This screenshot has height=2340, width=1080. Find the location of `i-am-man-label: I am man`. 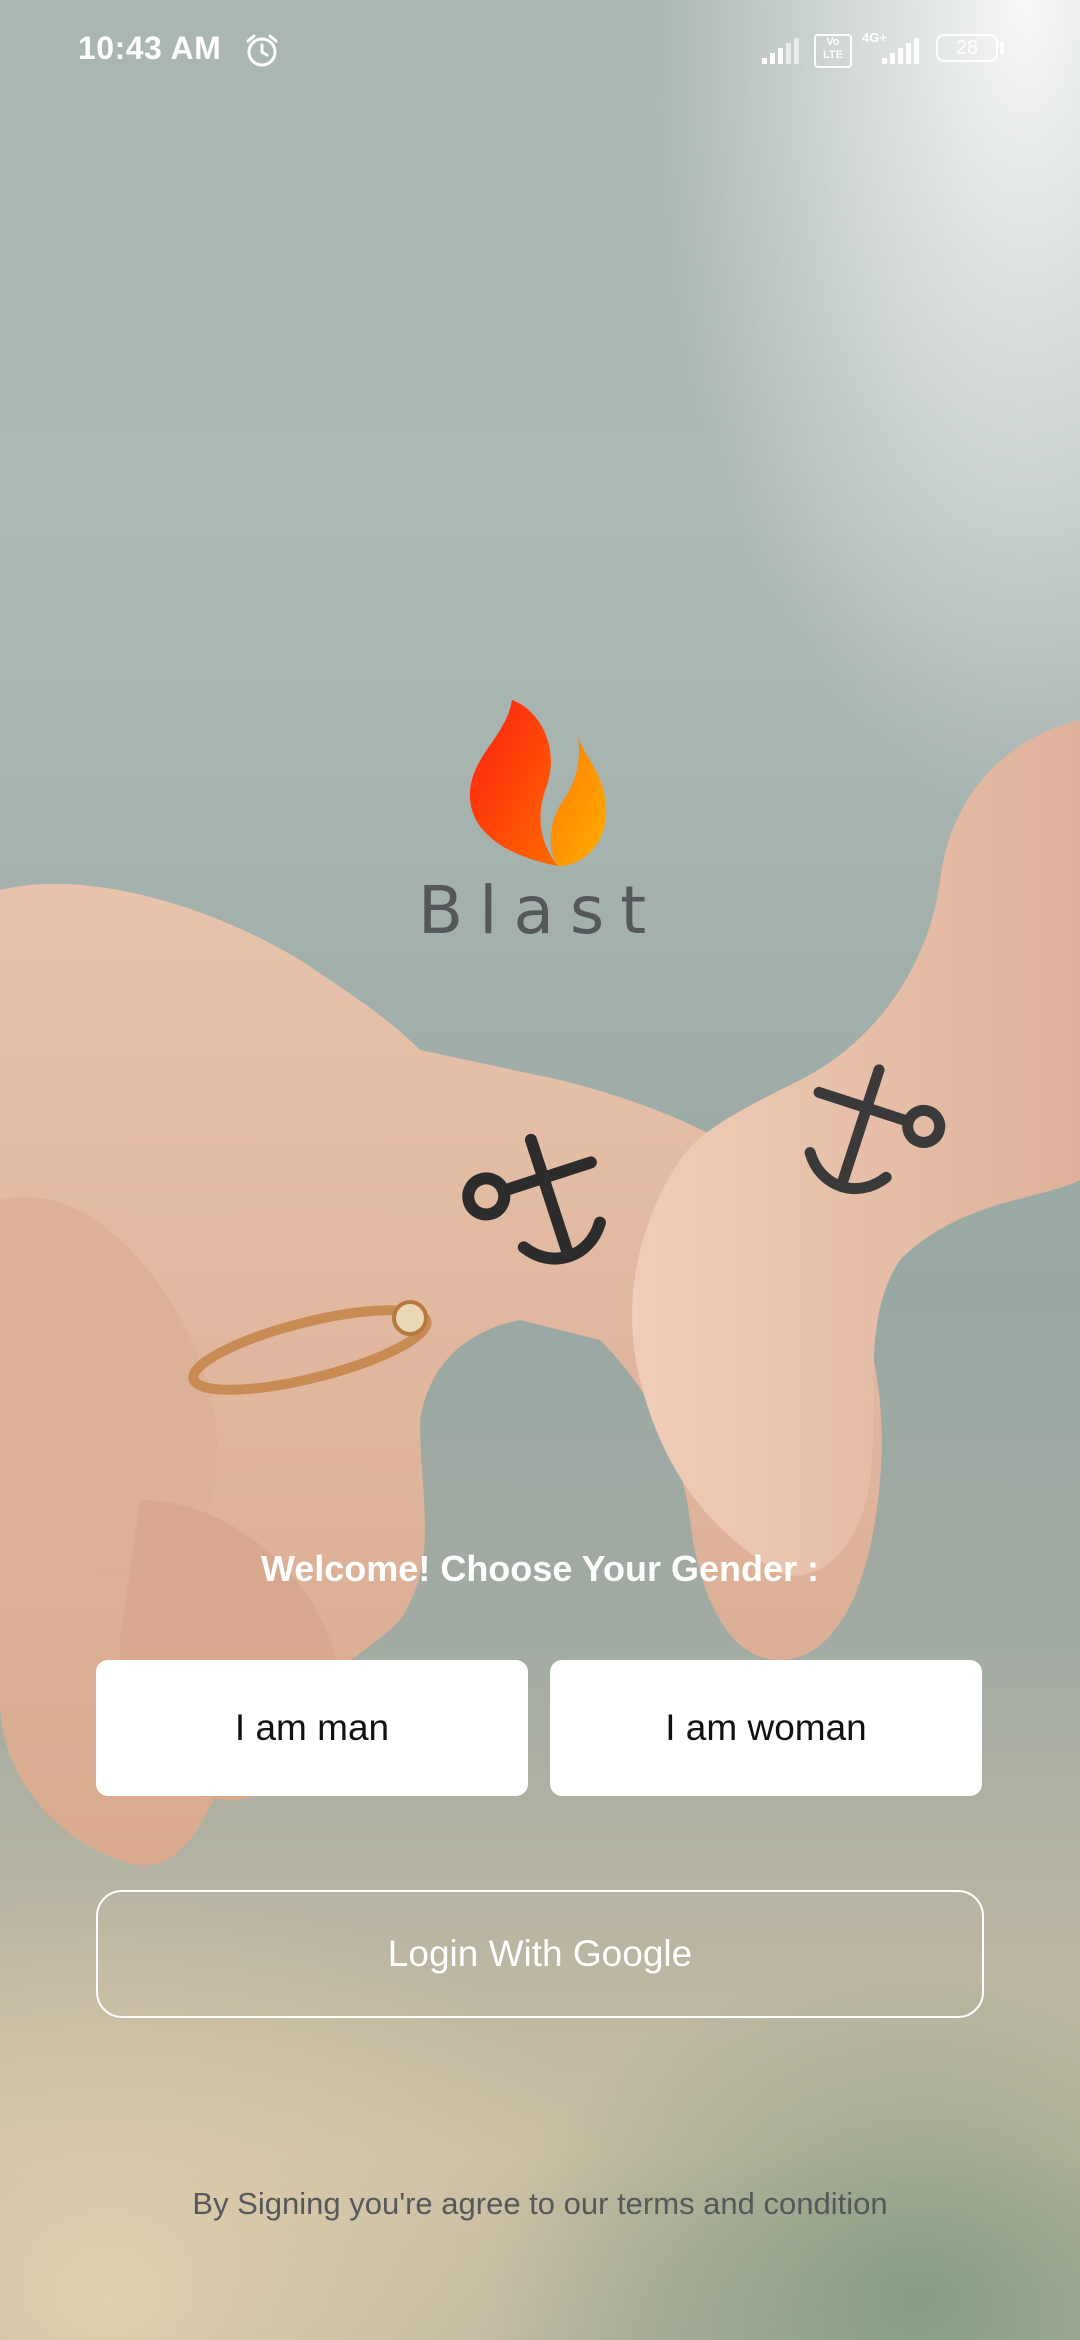

i-am-man-label: I am man is located at coordinates (312, 1727).